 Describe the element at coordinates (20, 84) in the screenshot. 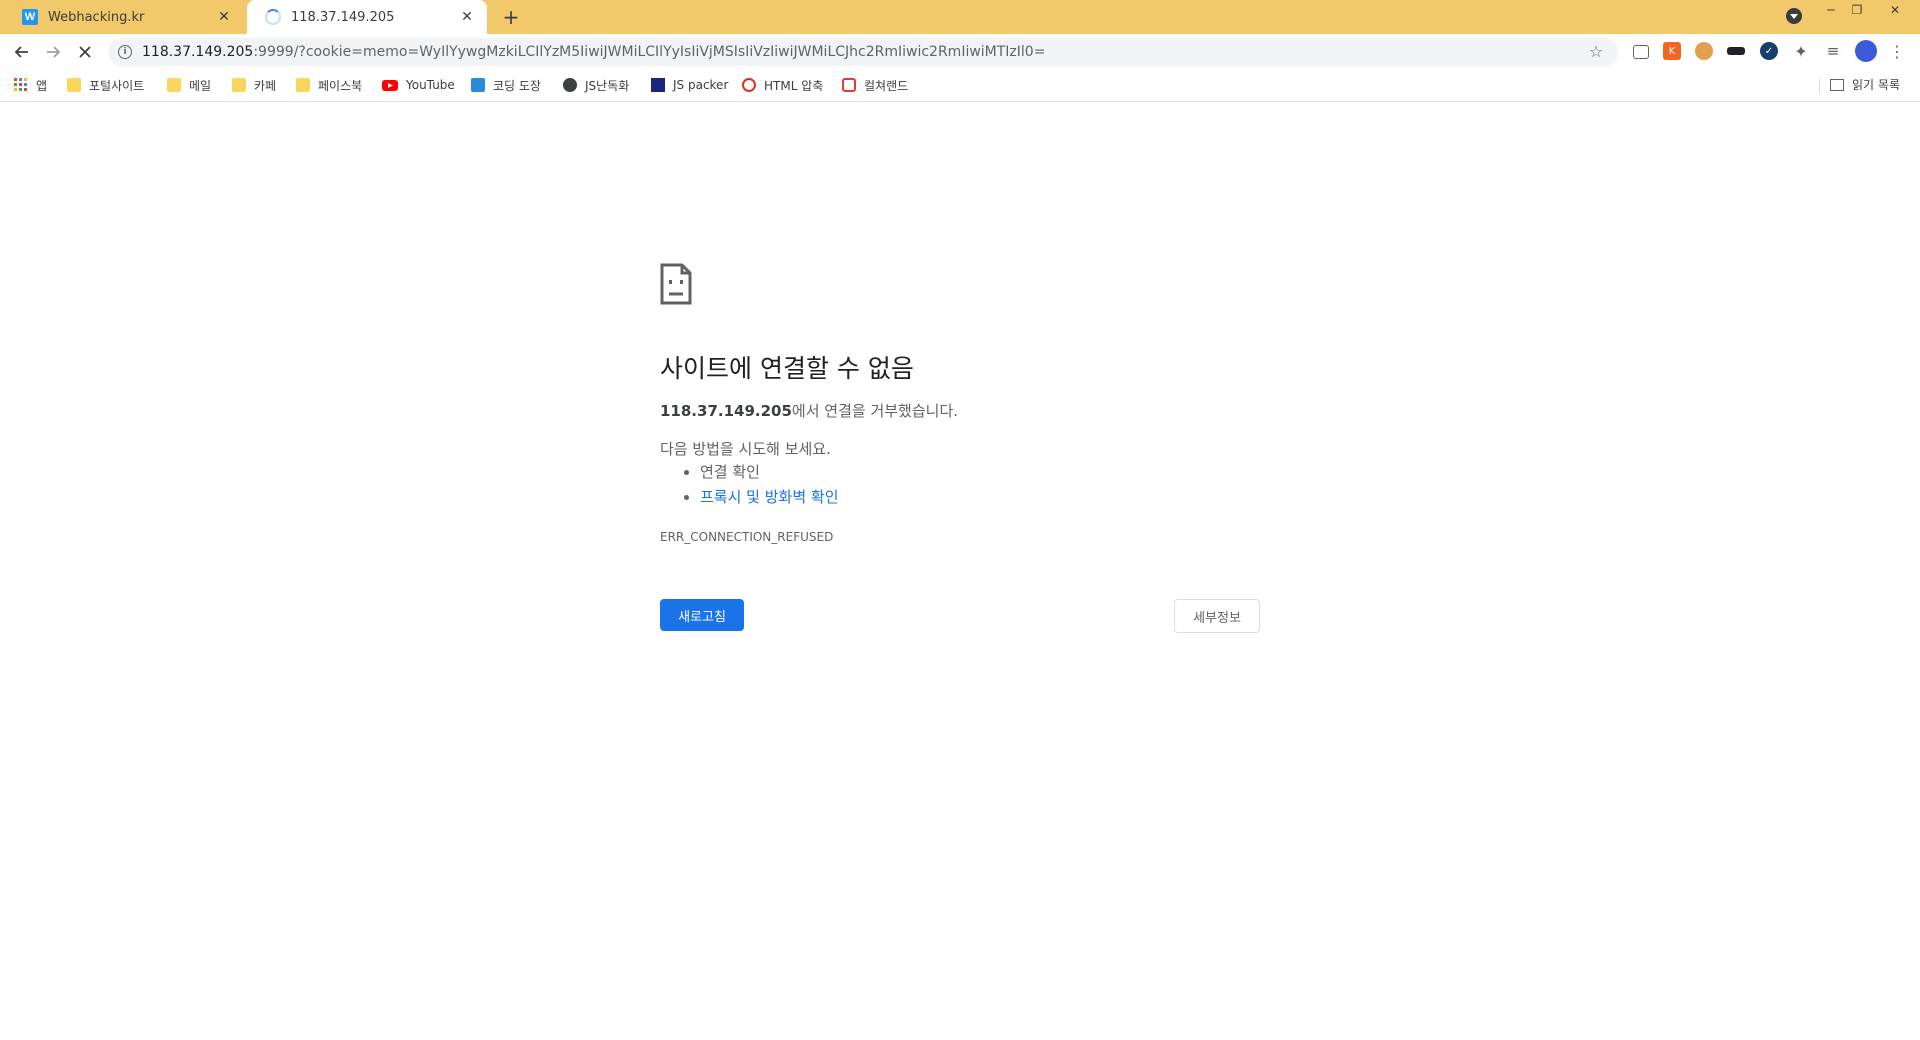

I see `apps-grid-icon` at that location.